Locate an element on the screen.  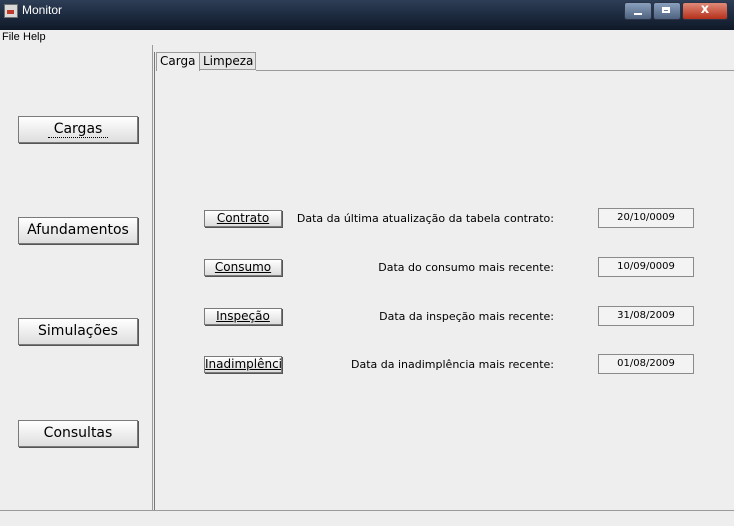
inspecao-date-field: 31/08/2009 is located at coordinates (646, 316).